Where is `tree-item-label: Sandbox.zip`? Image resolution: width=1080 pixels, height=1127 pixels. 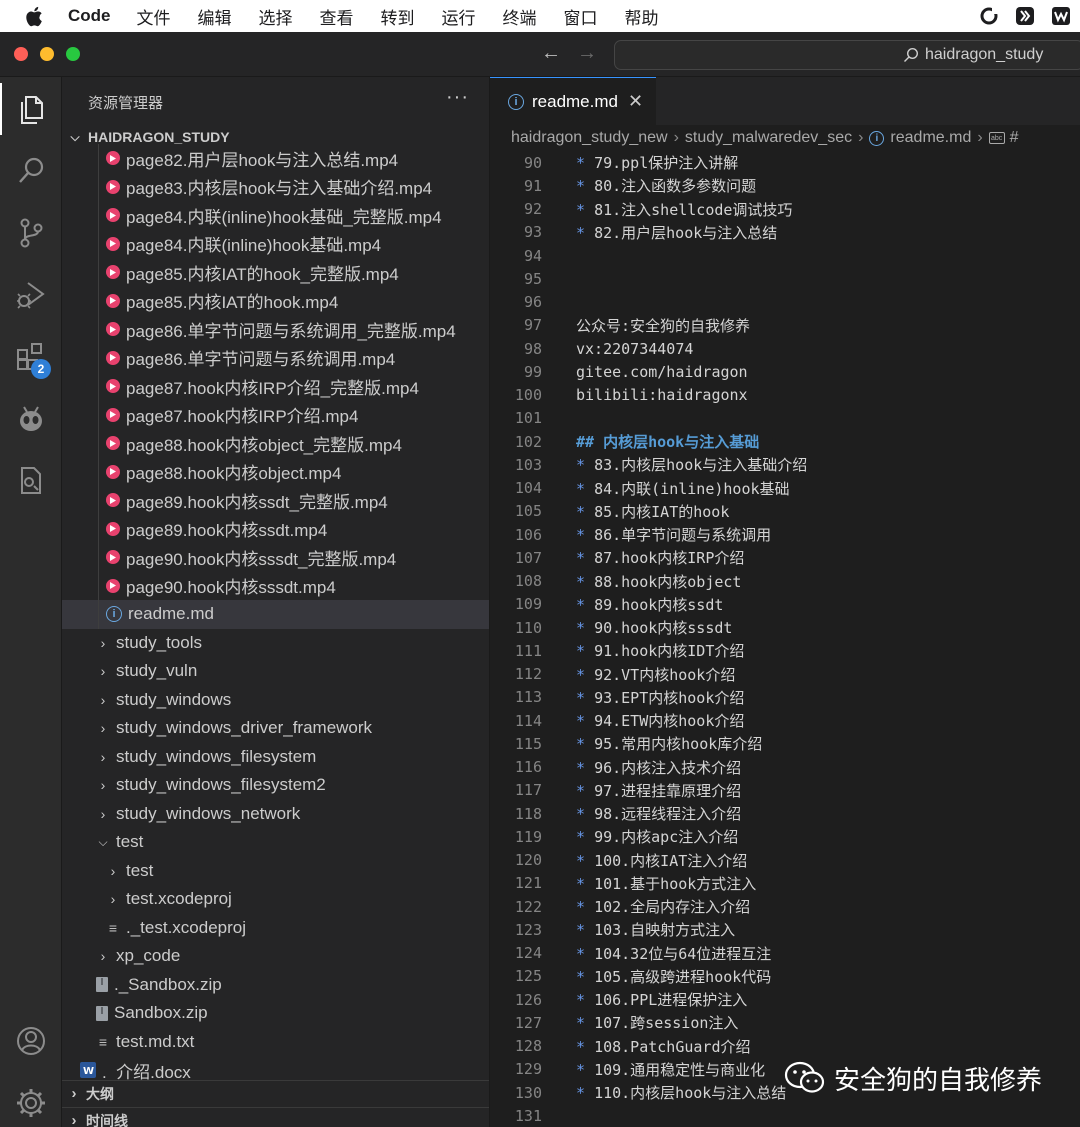
tree-item-label: Sandbox.zip is located at coordinates (161, 1013).